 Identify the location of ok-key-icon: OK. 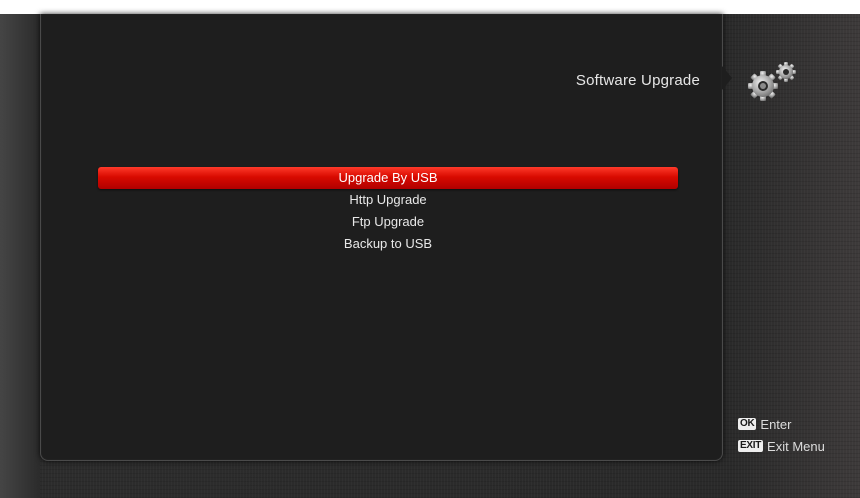
(747, 424).